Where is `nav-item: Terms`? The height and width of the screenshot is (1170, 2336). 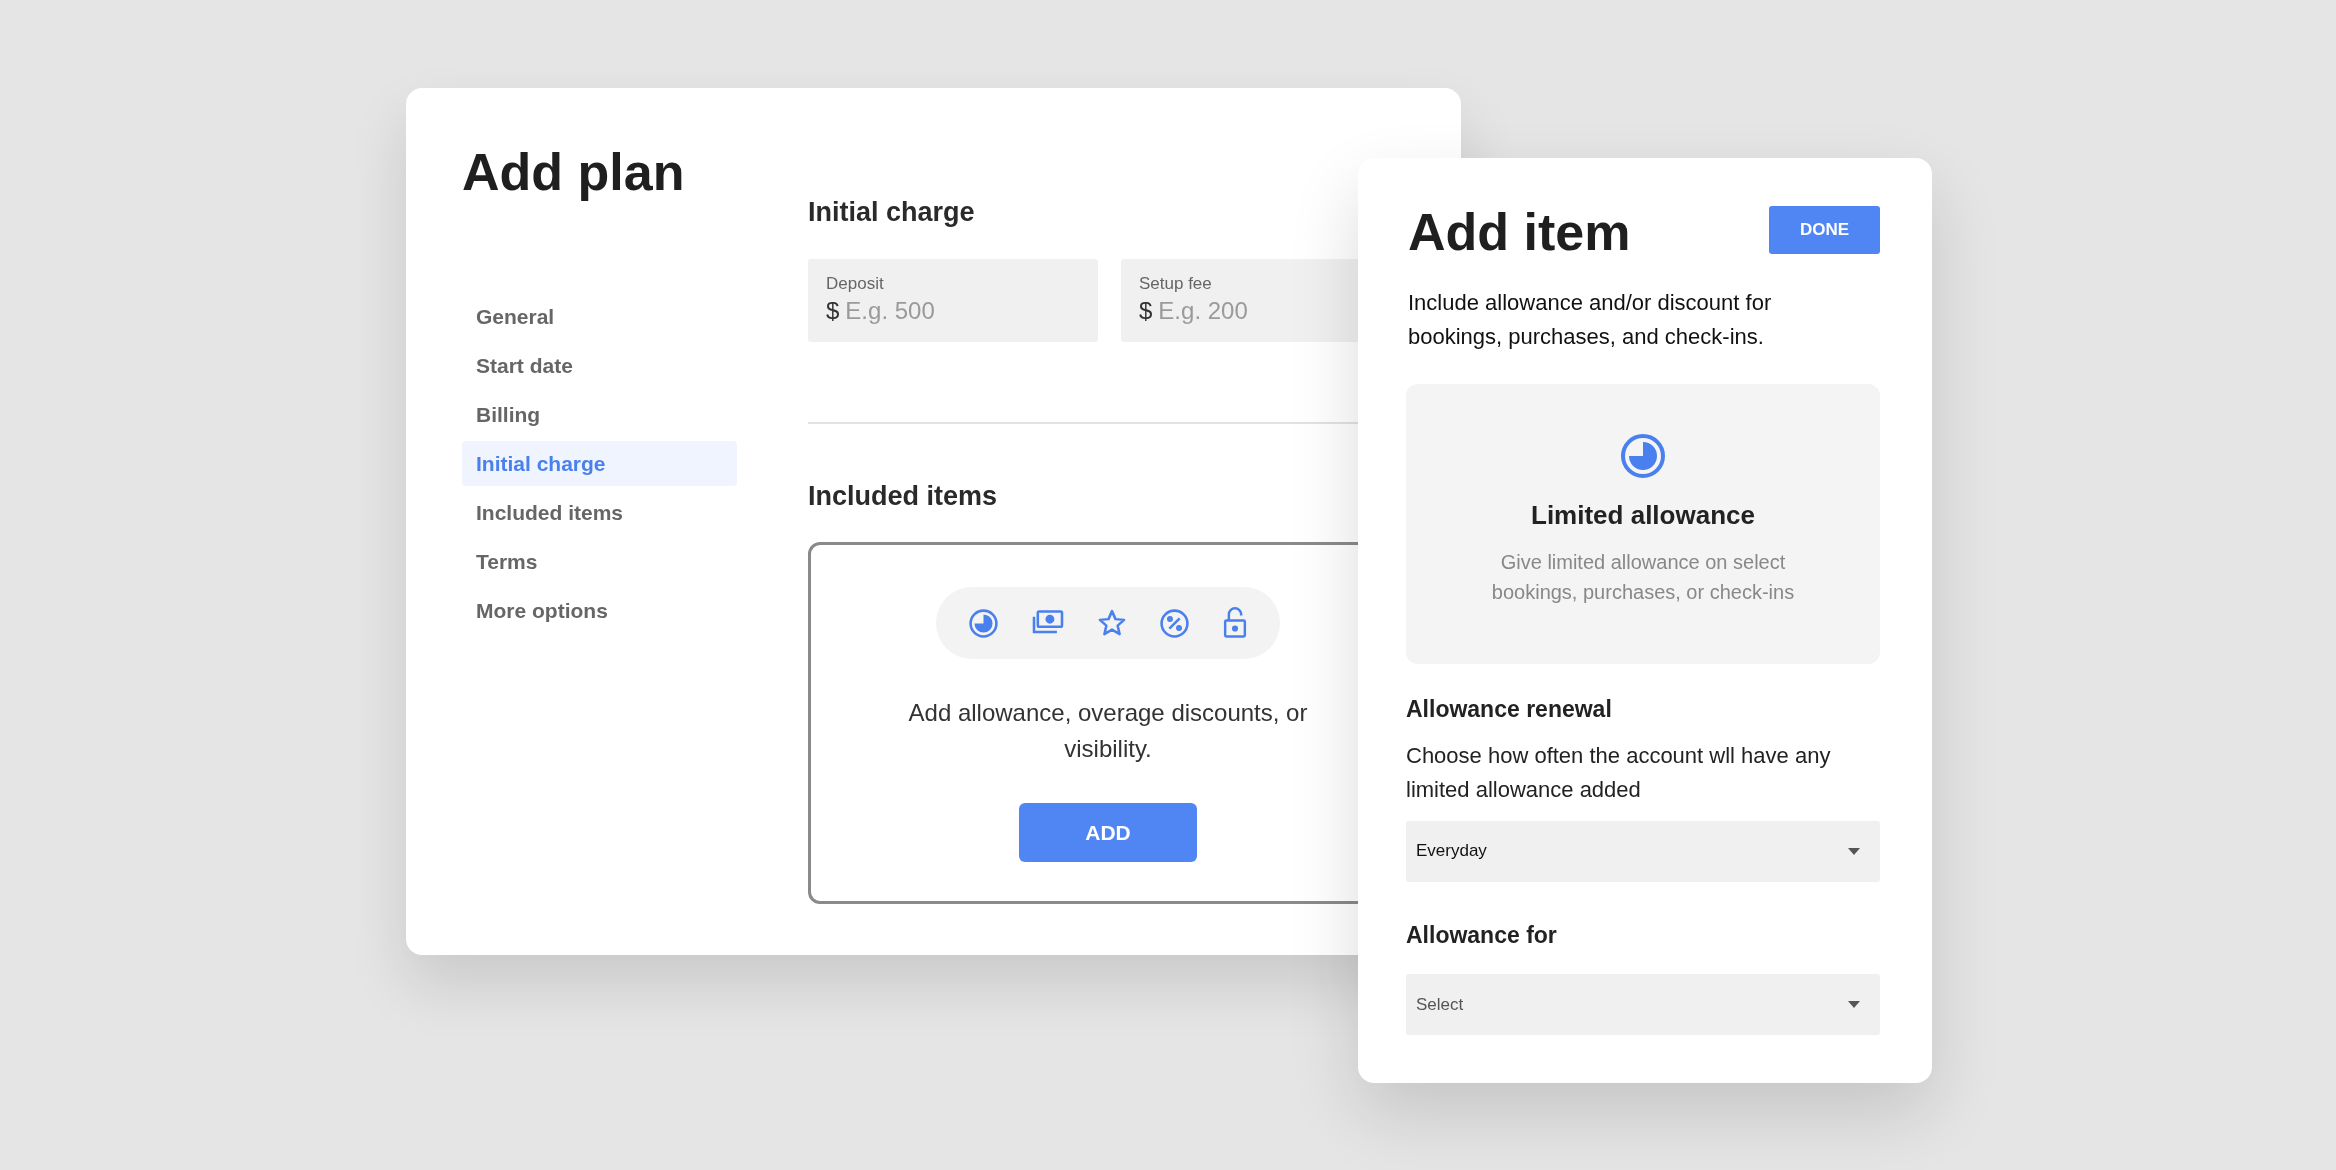
nav-item: Terms is located at coordinates (599, 561).